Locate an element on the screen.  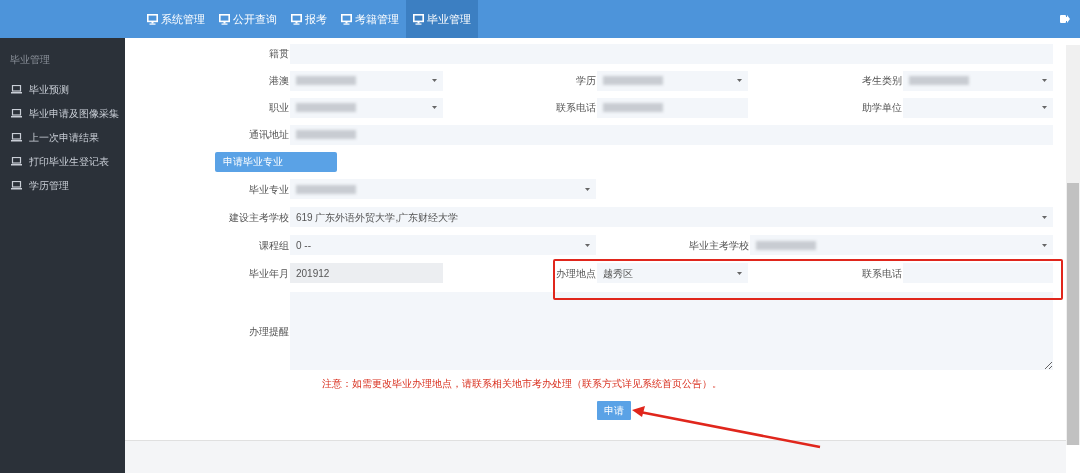
field-label: 考生类别 is located at coordinates (882, 81).